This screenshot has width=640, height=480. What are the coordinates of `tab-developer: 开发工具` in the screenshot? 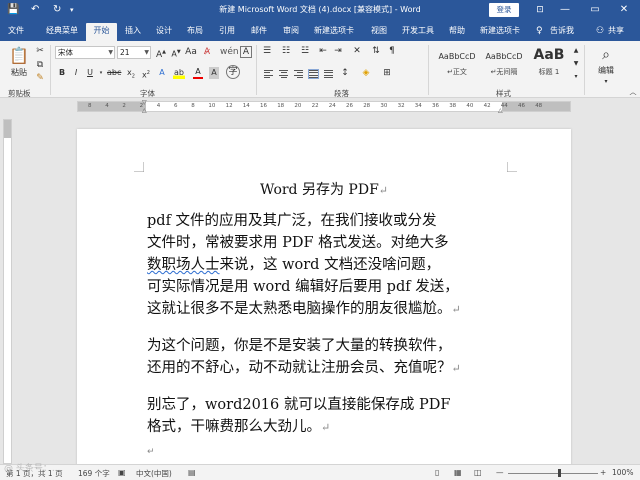 It's located at (418, 32).